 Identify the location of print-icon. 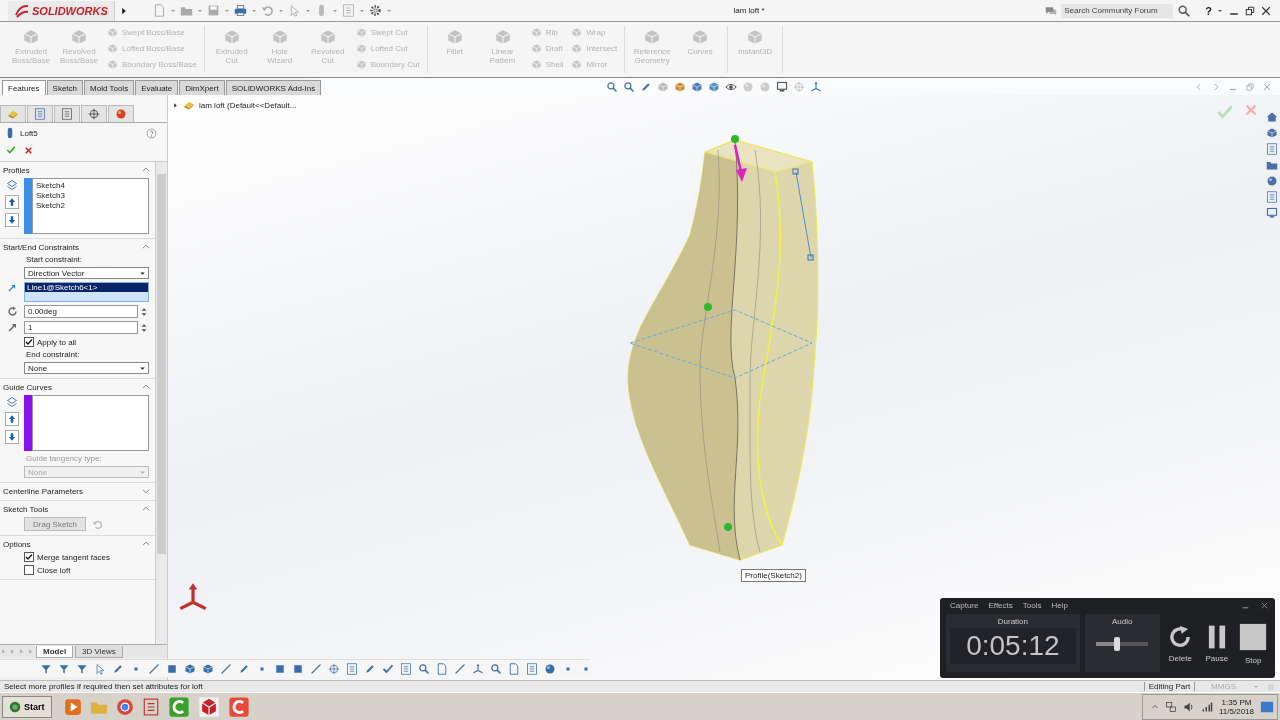
(240, 10).